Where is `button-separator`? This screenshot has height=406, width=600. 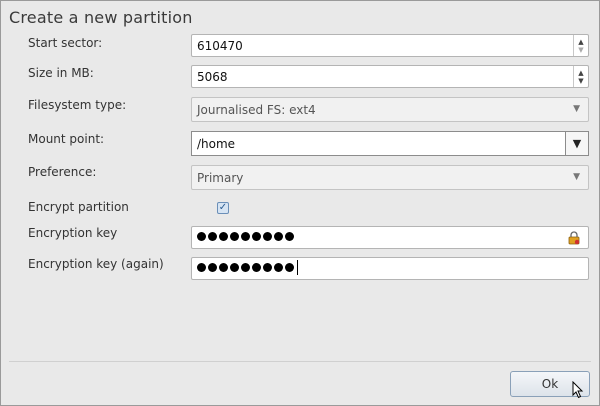
button-separator is located at coordinates (300, 361).